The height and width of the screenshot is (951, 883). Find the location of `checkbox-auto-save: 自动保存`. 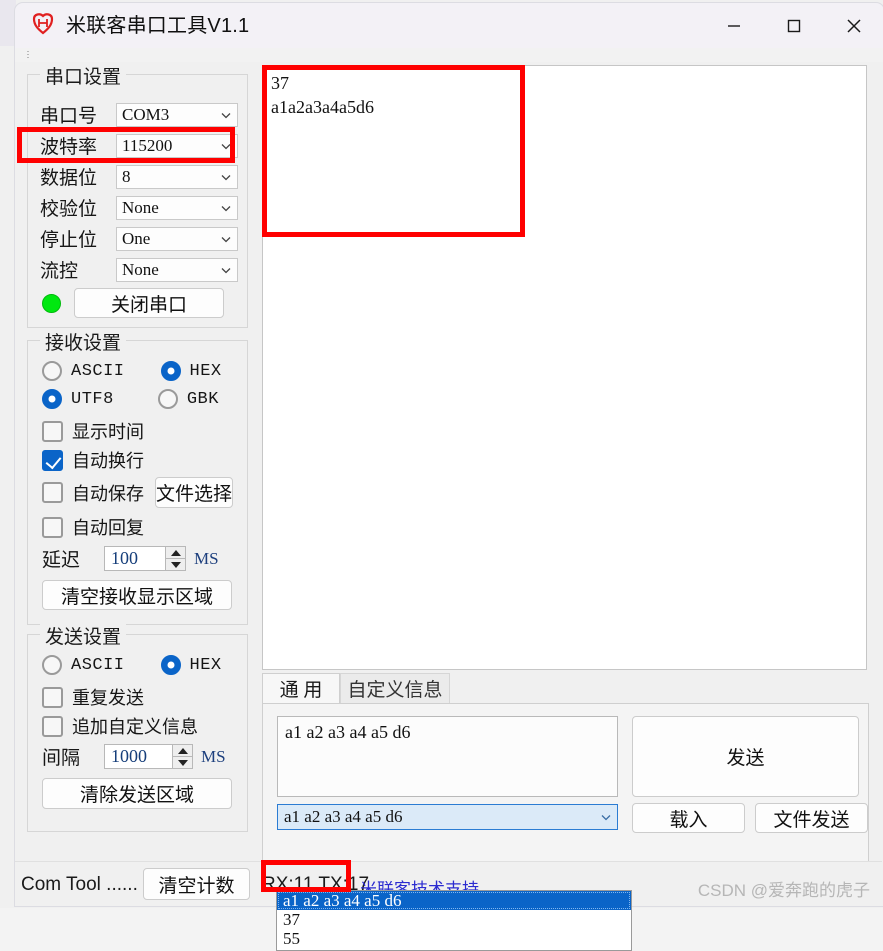

checkbox-auto-save: 自动保存 is located at coordinates (93, 493).